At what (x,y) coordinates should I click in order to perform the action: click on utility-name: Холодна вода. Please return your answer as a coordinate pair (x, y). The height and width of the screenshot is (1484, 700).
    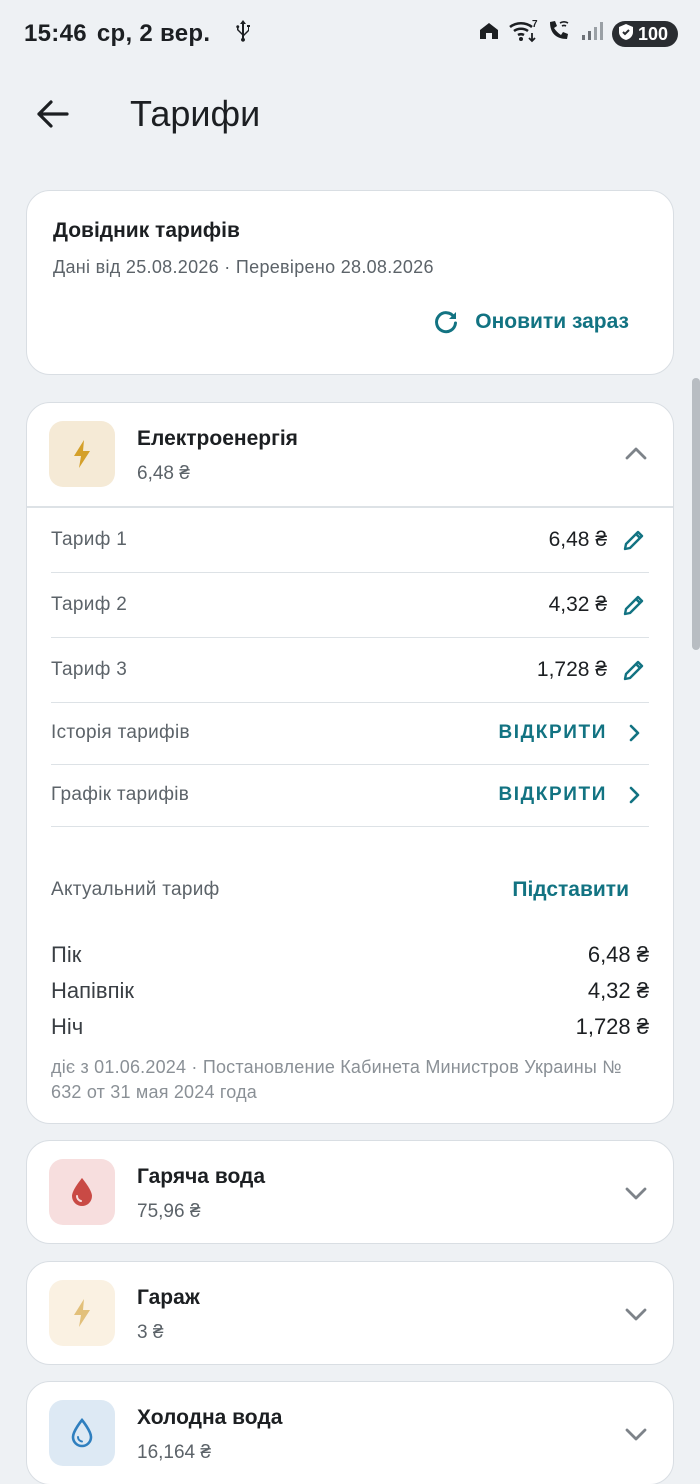
    Looking at the image, I should click on (210, 1417).